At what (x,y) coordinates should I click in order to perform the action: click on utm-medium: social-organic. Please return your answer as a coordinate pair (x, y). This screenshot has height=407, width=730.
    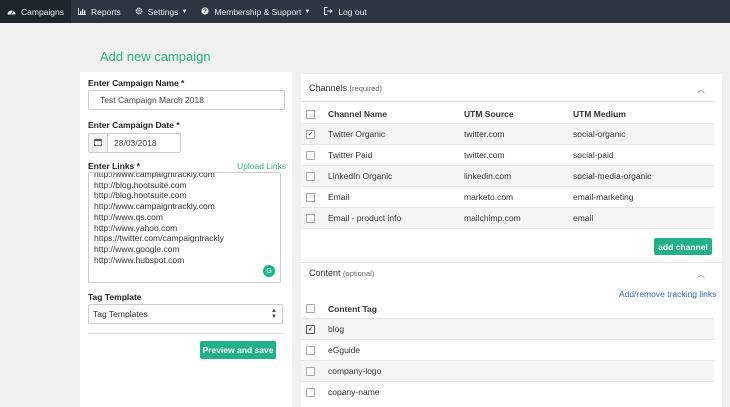
    Looking at the image, I should click on (599, 134).